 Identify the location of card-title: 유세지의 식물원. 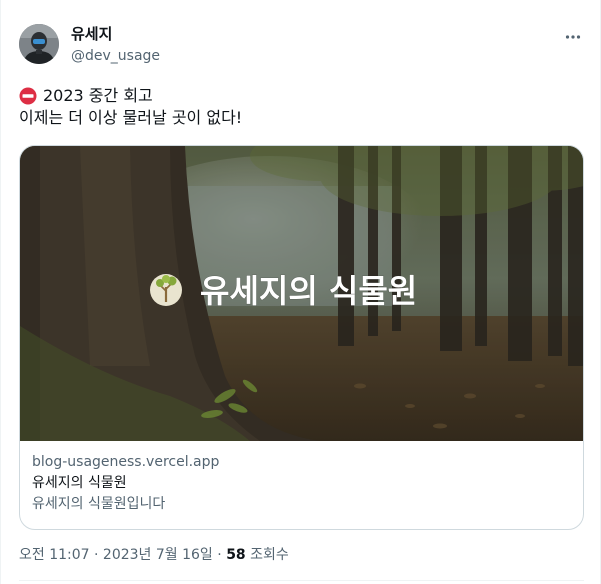
(79, 483).